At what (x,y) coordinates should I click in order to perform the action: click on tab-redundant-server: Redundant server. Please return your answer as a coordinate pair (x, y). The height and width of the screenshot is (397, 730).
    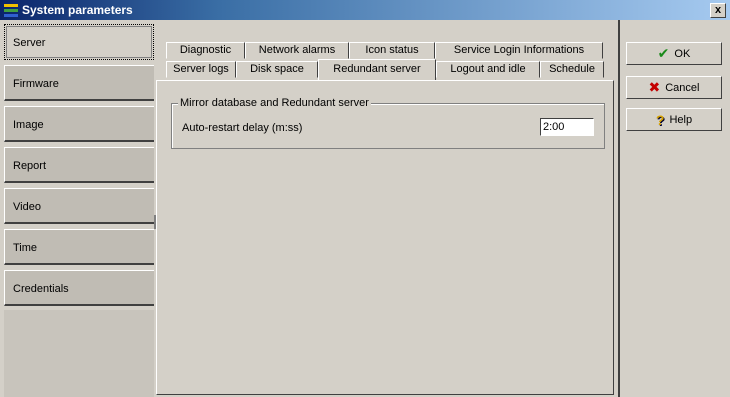
    Looking at the image, I should click on (377, 69).